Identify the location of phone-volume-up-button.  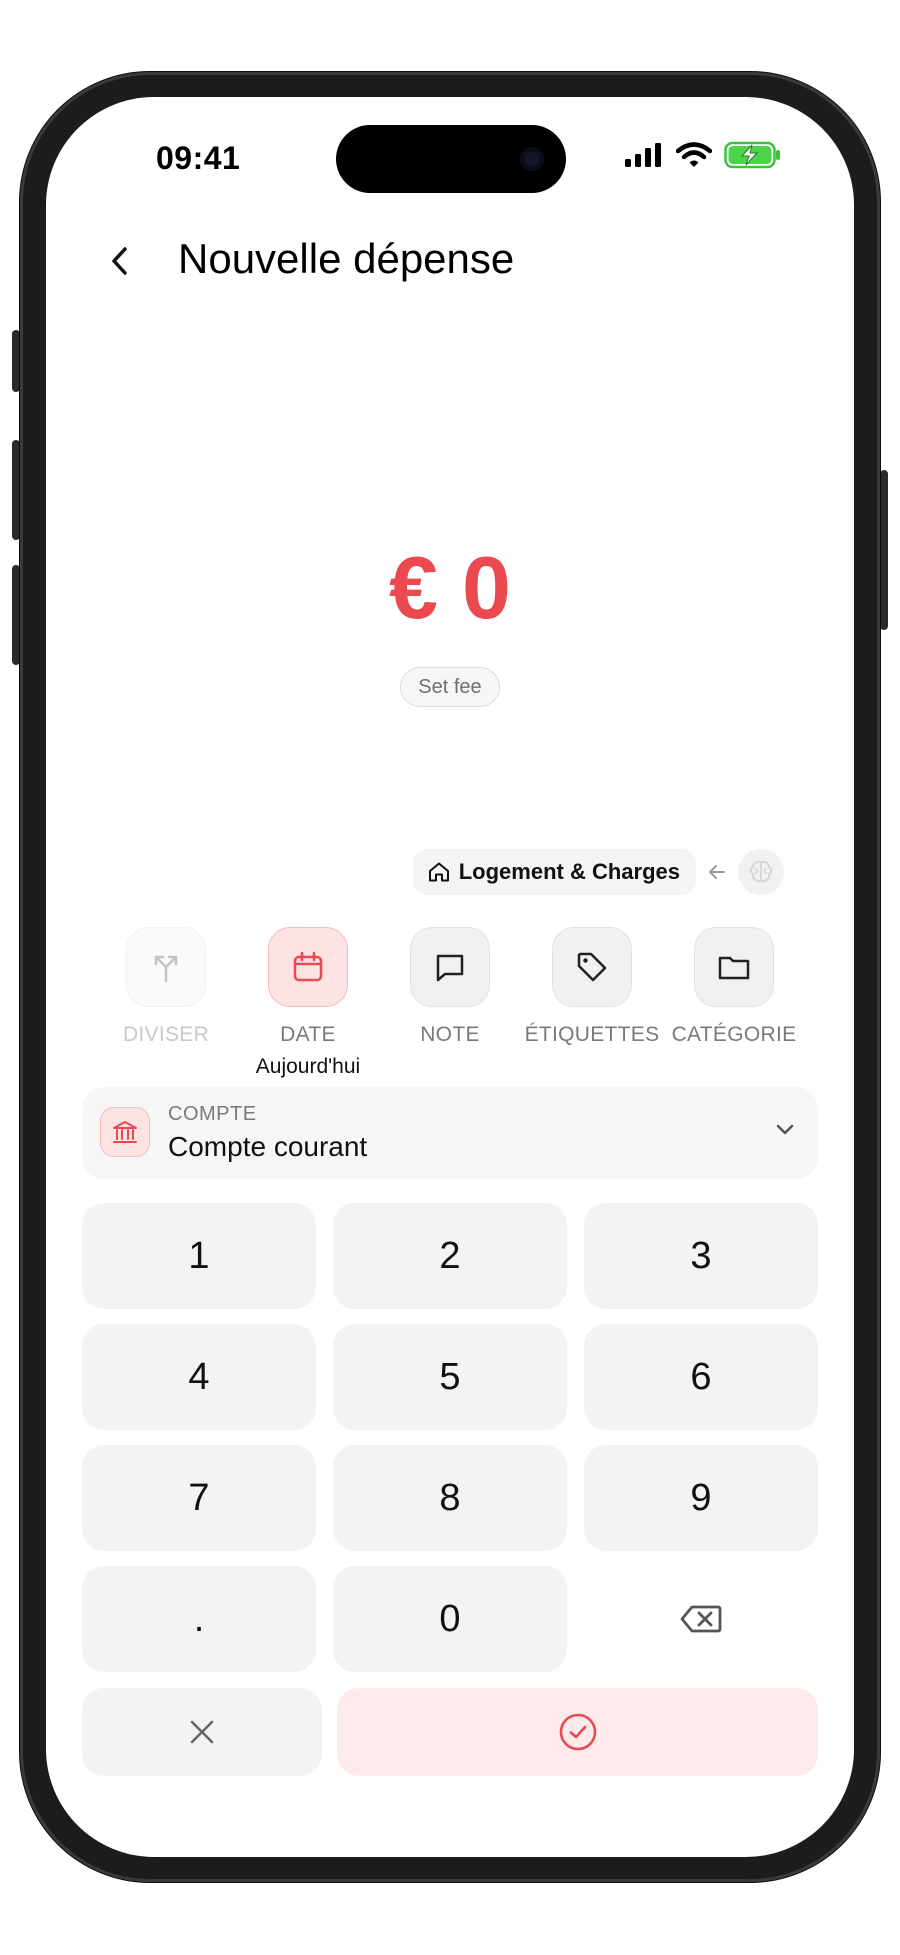
(16, 490).